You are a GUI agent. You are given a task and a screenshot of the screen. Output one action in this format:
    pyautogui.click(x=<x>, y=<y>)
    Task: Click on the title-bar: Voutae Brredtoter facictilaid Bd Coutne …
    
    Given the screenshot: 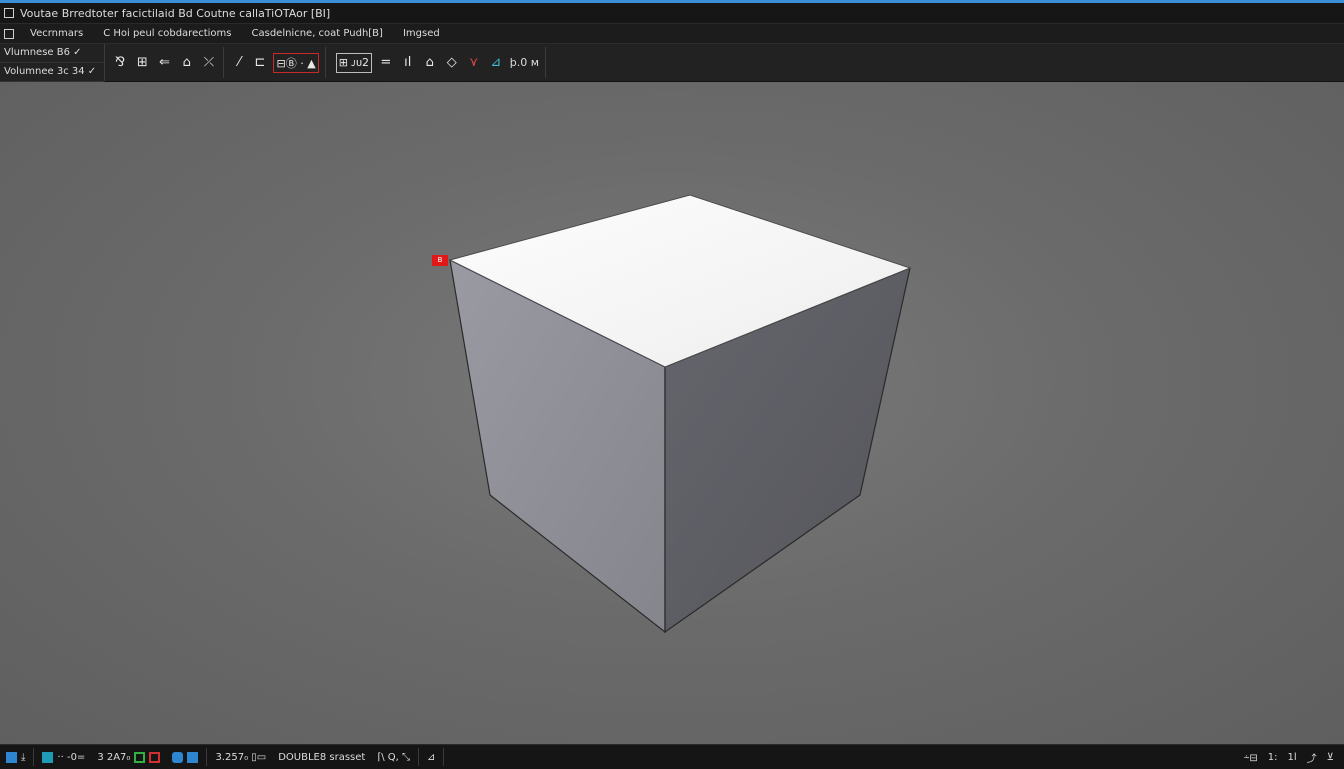 What is the action you would take?
    pyautogui.click(x=672, y=13)
    